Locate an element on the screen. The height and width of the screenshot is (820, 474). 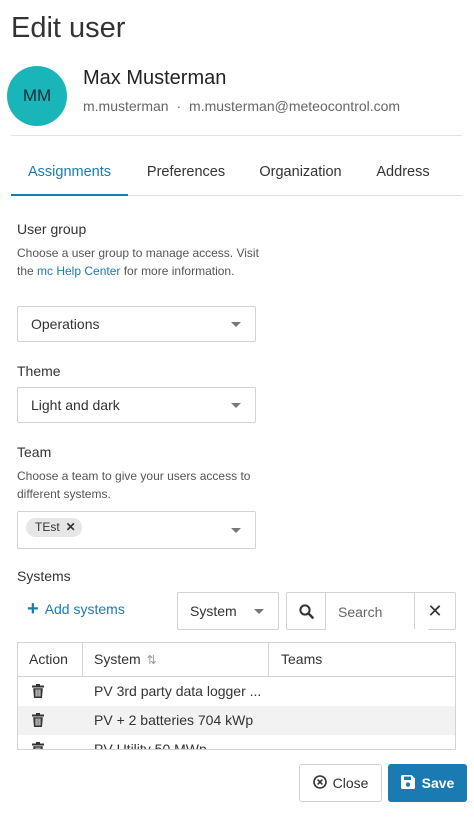
tab-organization: Organization is located at coordinates (300, 174).